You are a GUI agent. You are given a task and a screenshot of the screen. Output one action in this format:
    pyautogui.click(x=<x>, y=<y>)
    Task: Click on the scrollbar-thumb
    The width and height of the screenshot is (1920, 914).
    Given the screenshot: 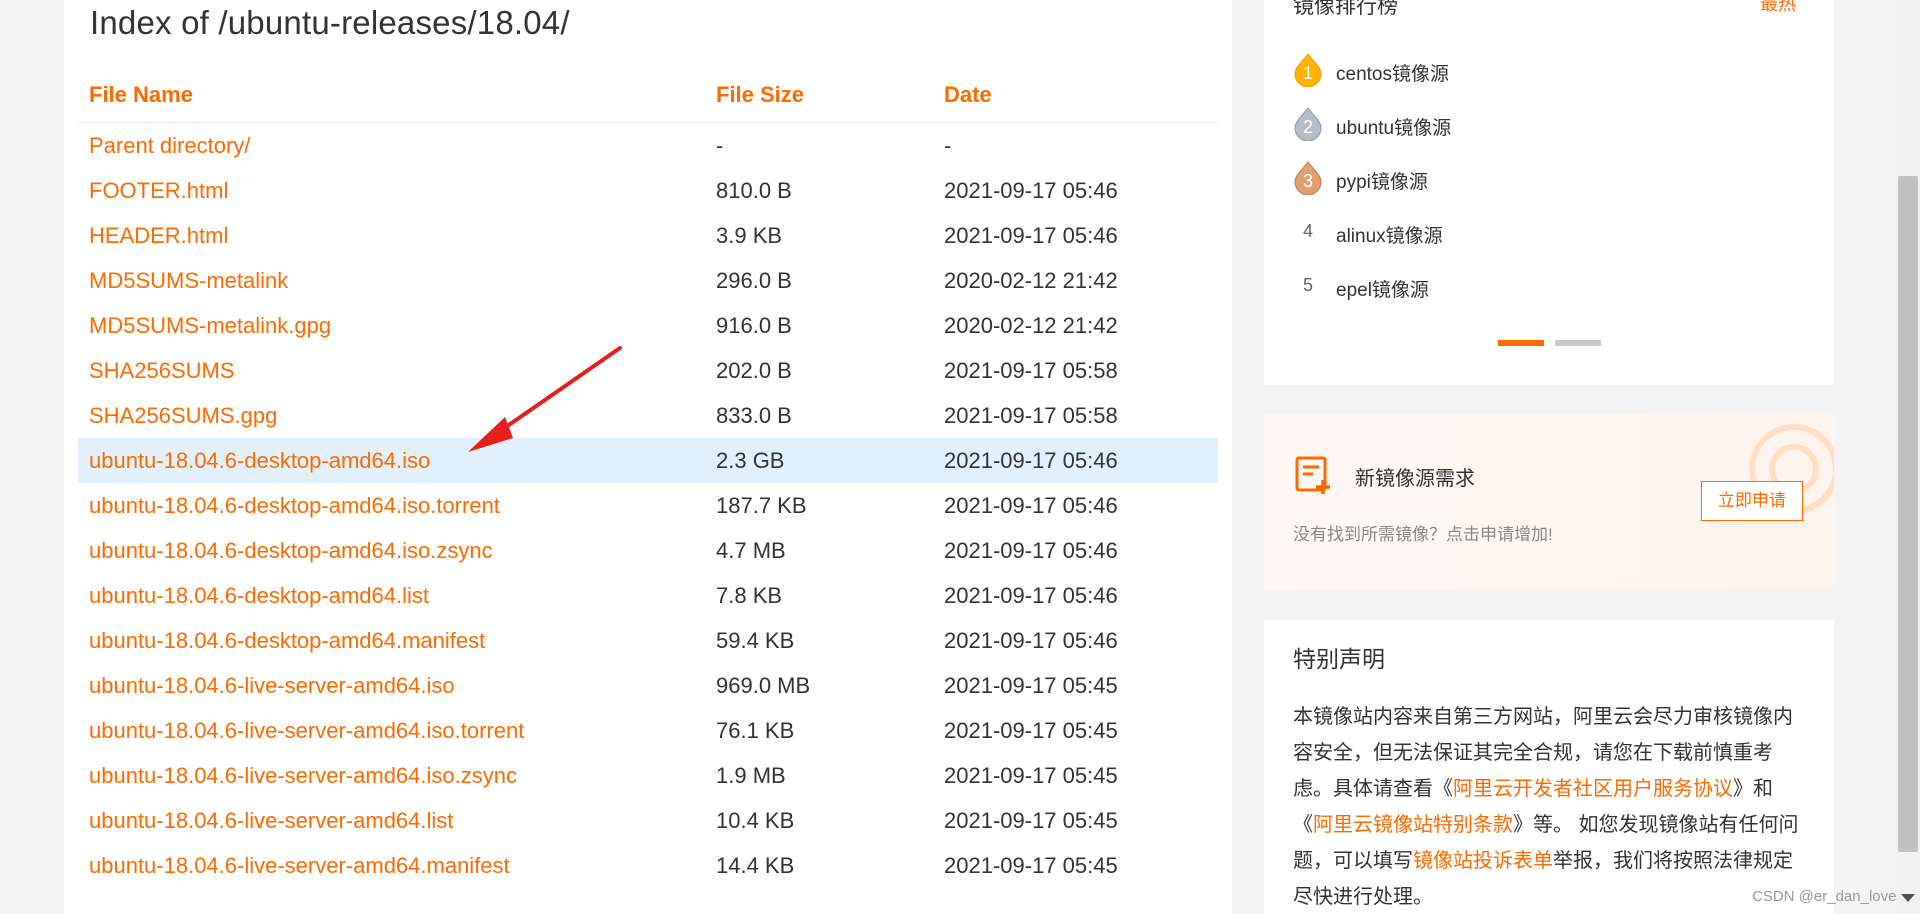 What is the action you would take?
    pyautogui.click(x=1908, y=514)
    